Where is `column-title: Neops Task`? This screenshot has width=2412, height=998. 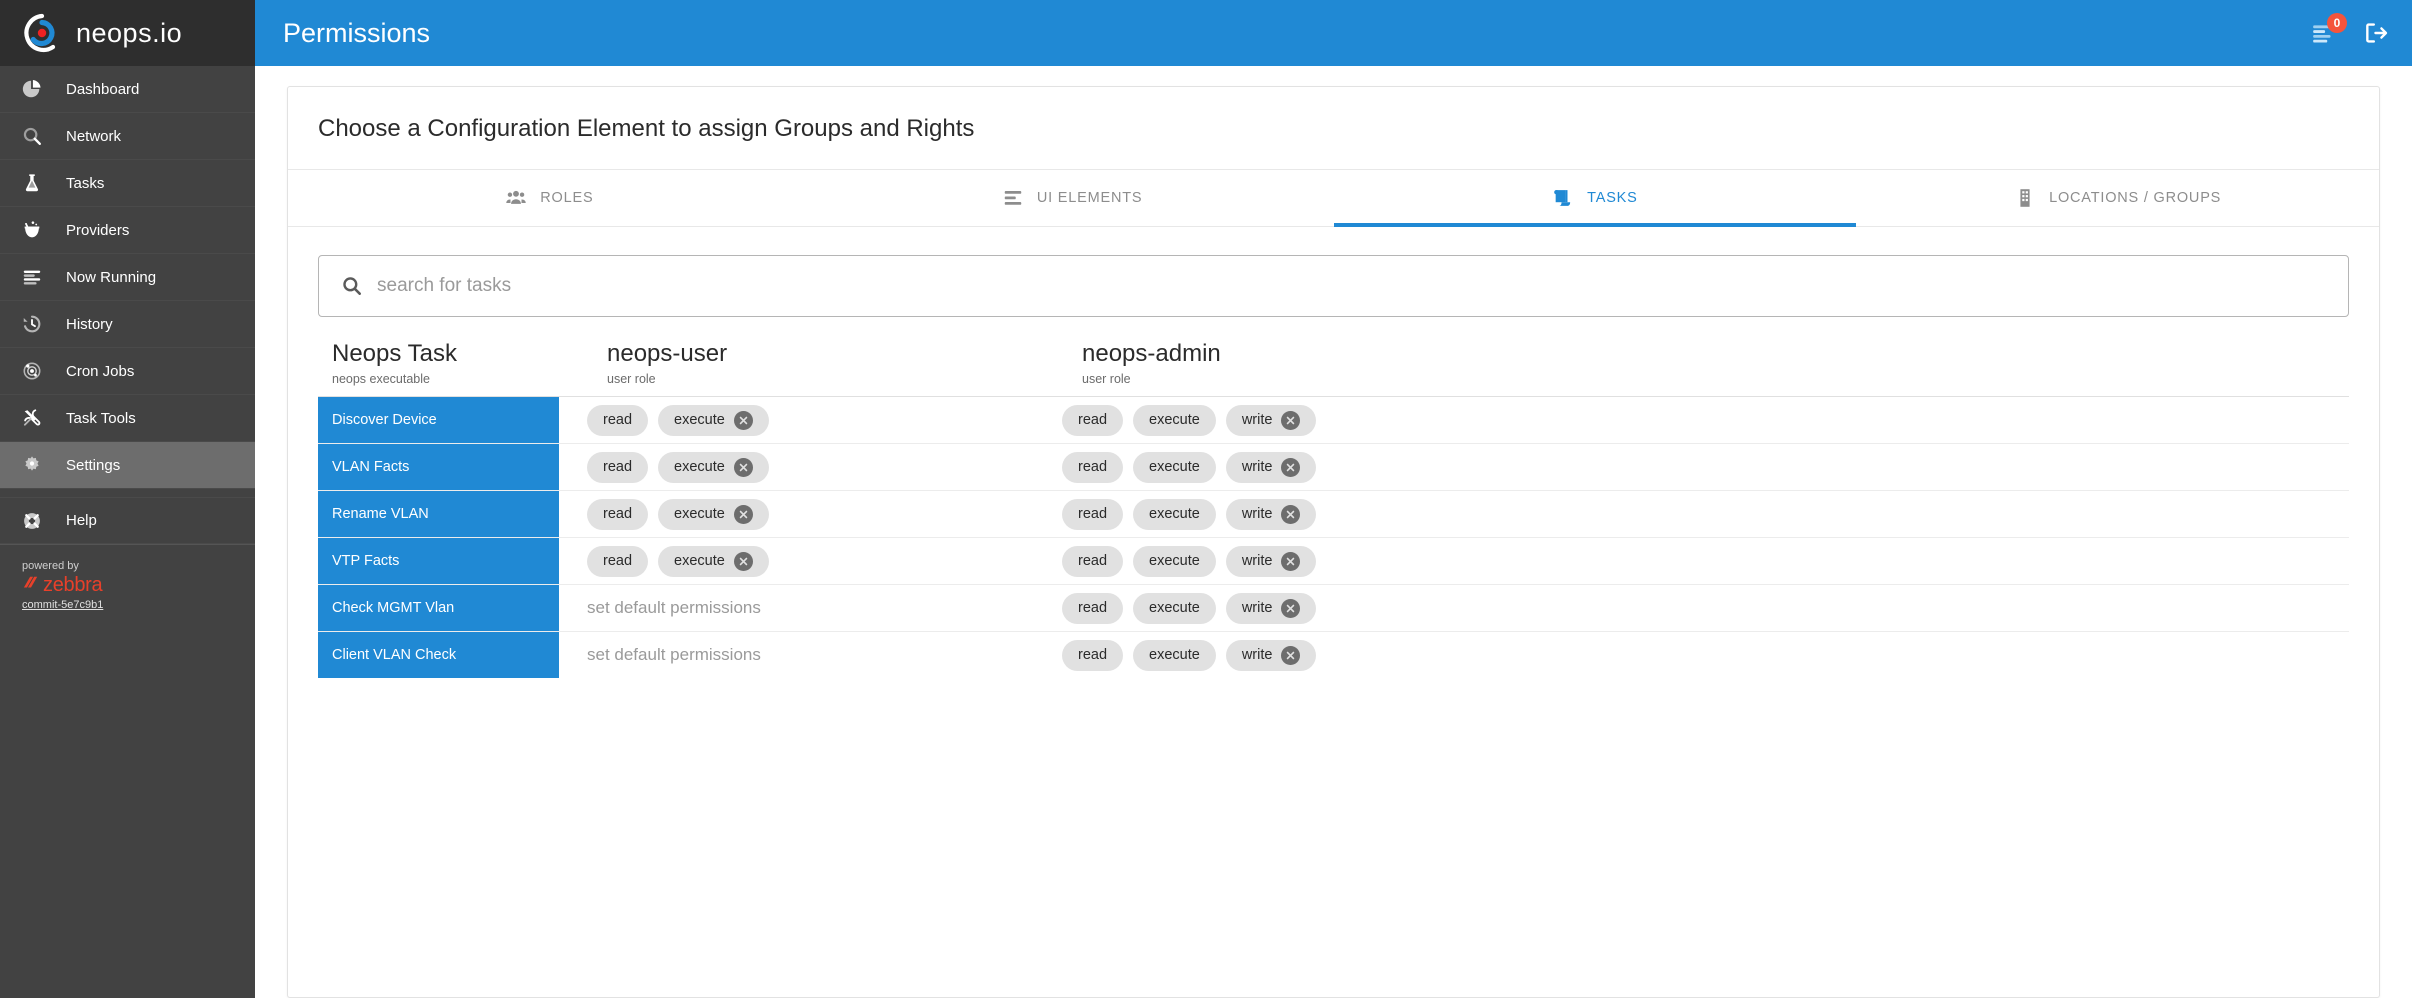
column-title: Neops Task is located at coordinates (394, 353).